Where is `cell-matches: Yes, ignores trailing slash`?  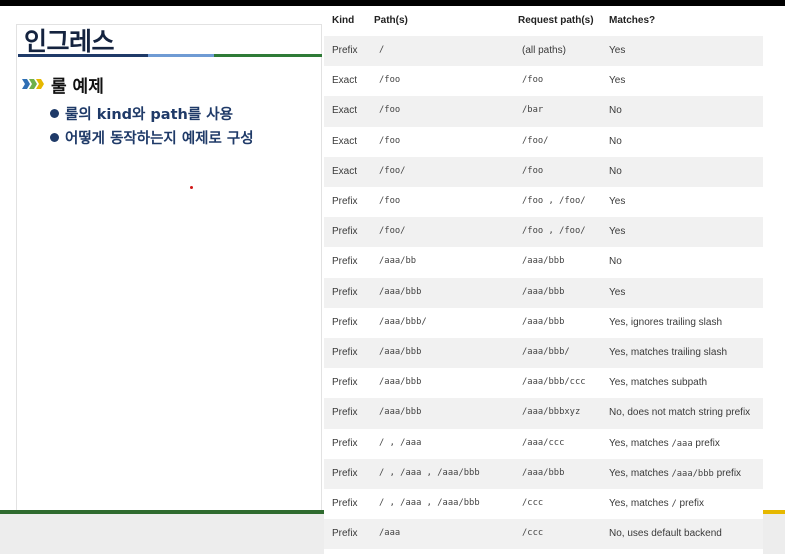
cell-matches: Yes, ignores trailing slash is located at coordinates (666, 322).